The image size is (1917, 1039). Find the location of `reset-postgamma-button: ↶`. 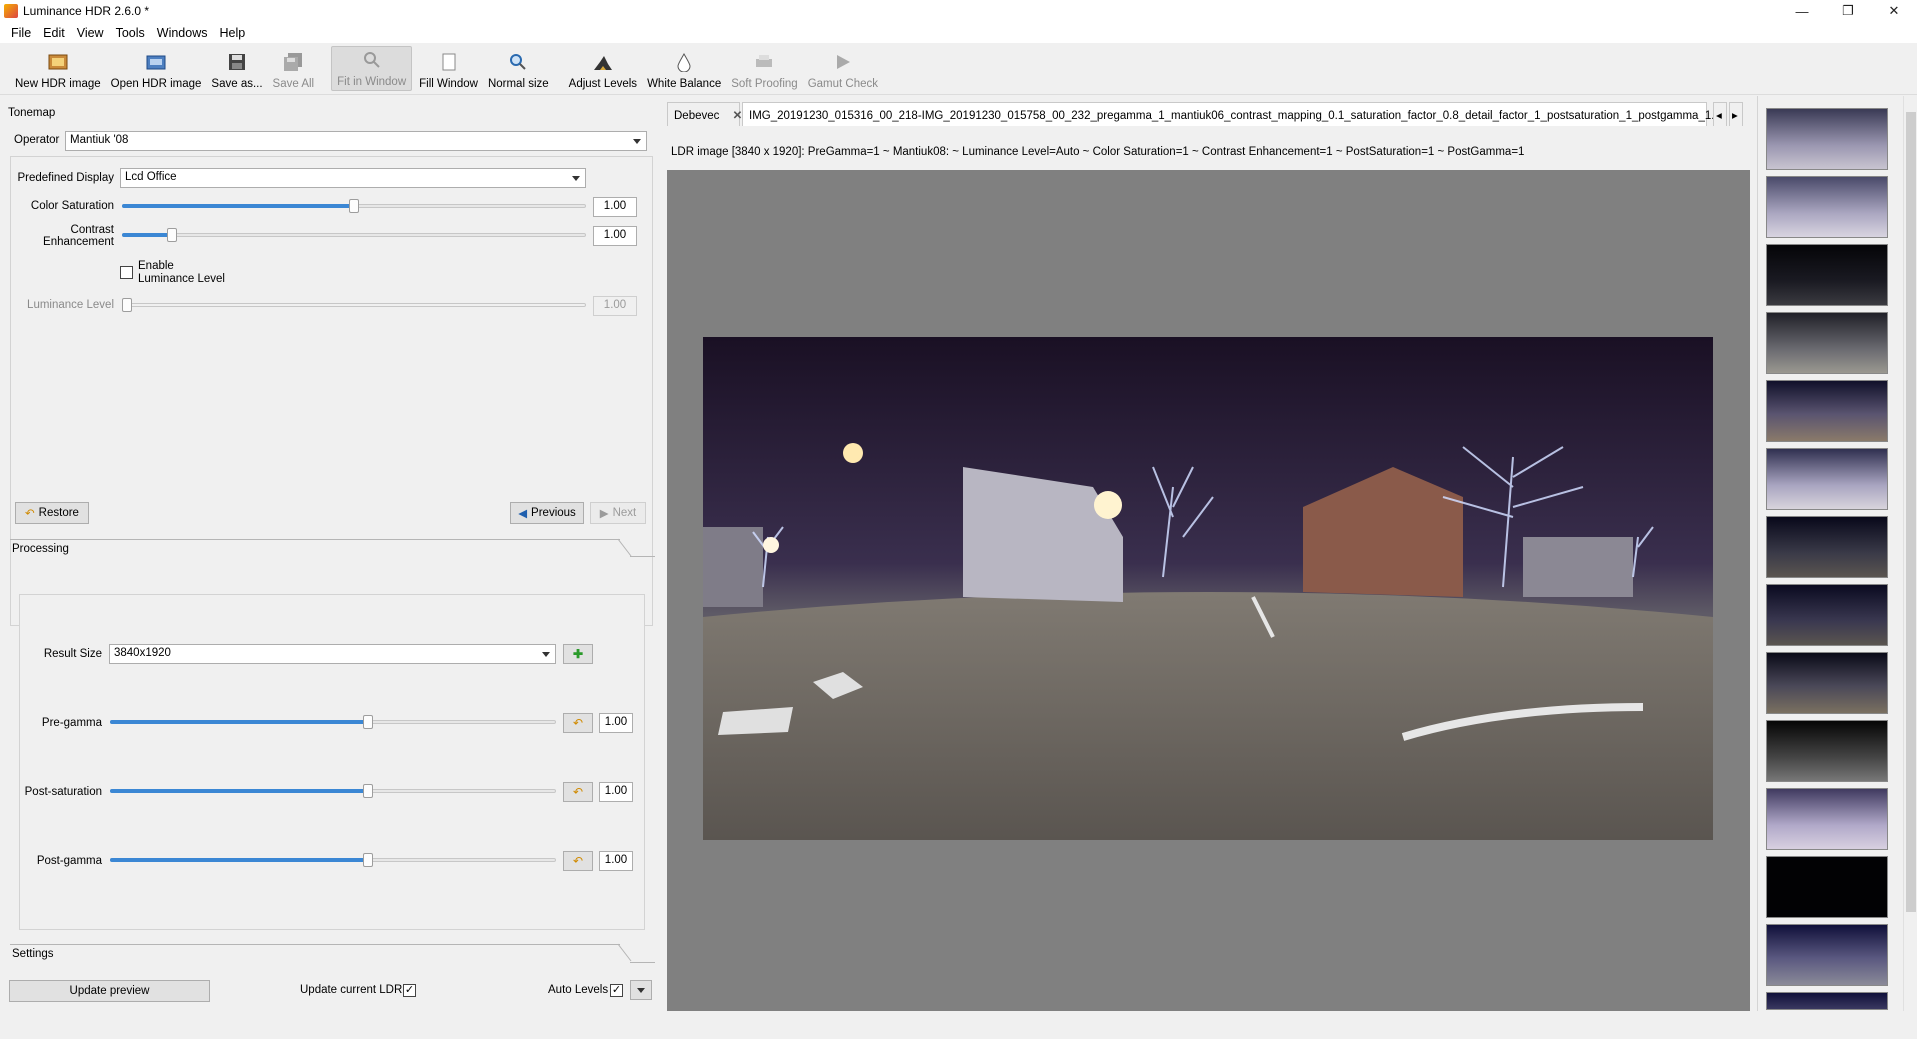

reset-postgamma-button: ↶ is located at coordinates (578, 861).